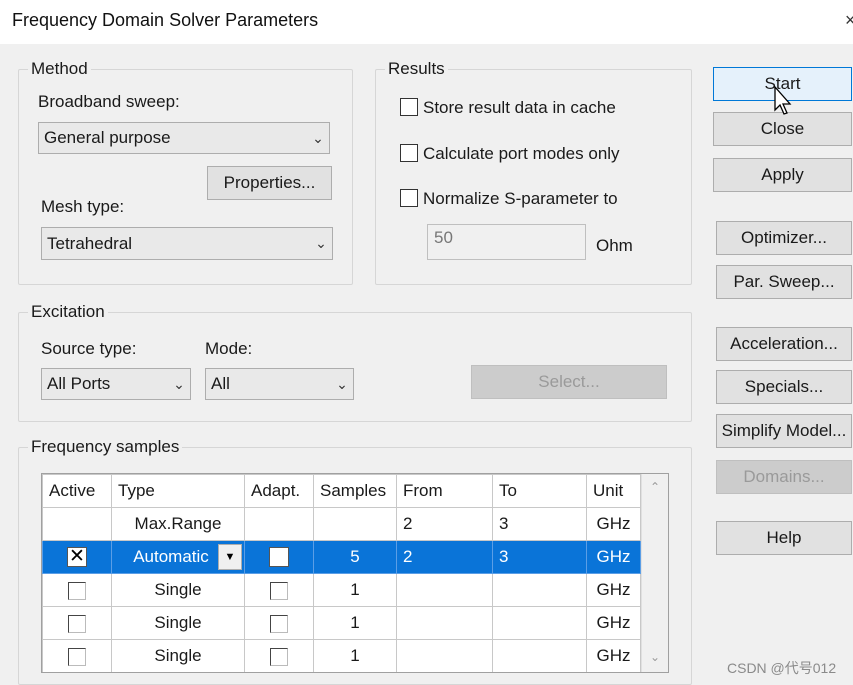  Describe the element at coordinates (90, 243) in the screenshot. I see `mesh-type-value: Tetrahedral` at that location.